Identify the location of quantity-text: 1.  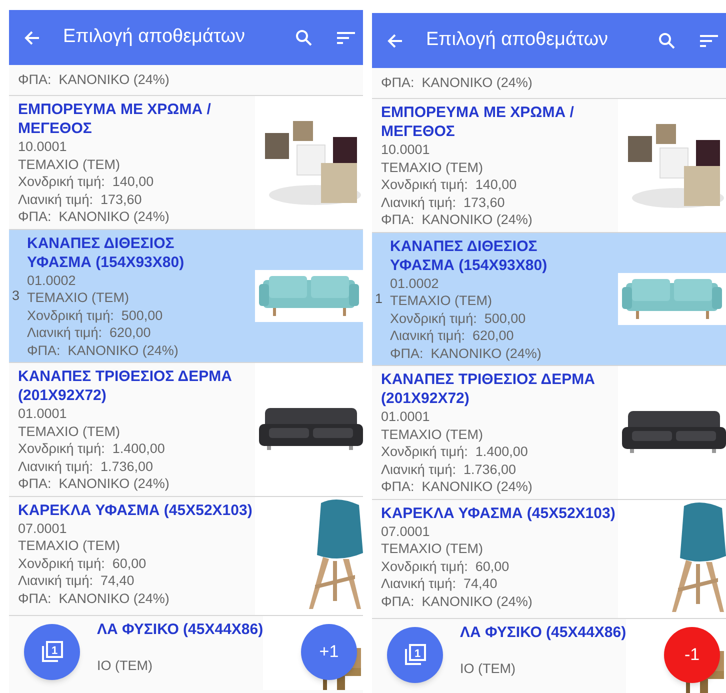
(379, 299).